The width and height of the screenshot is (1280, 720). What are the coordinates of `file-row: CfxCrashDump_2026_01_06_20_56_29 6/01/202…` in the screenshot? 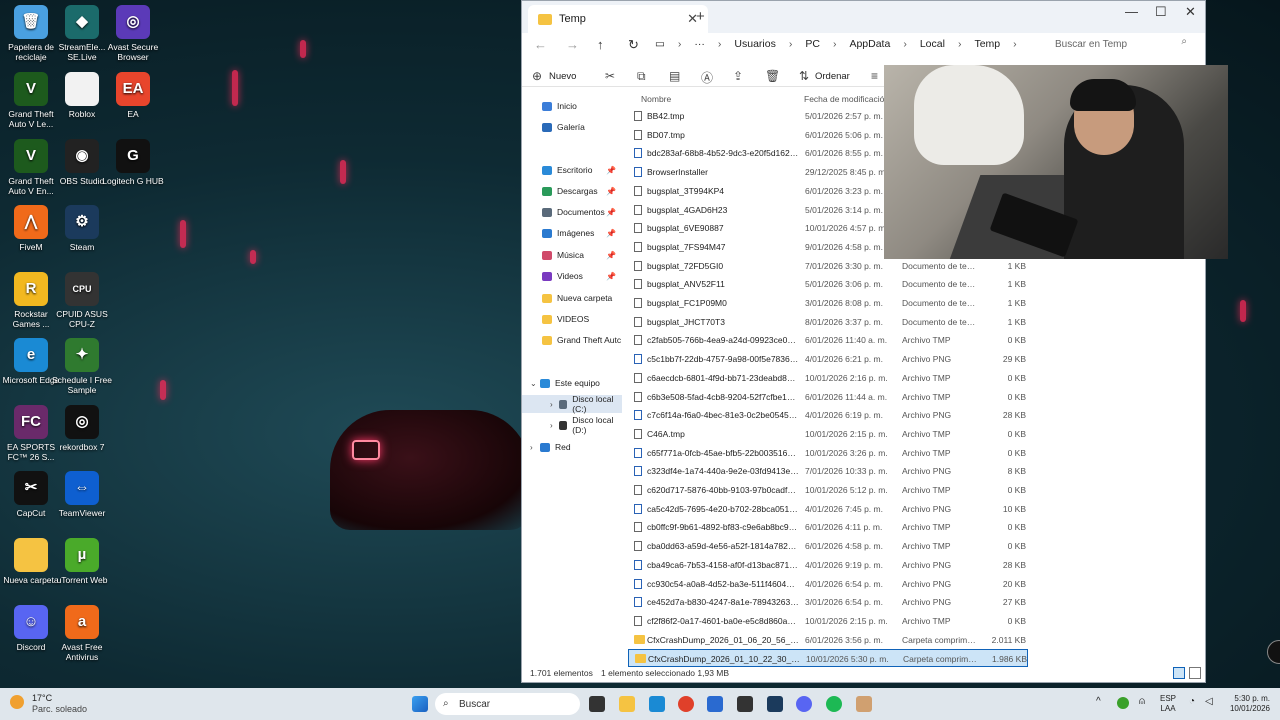 It's located at (828, 640).